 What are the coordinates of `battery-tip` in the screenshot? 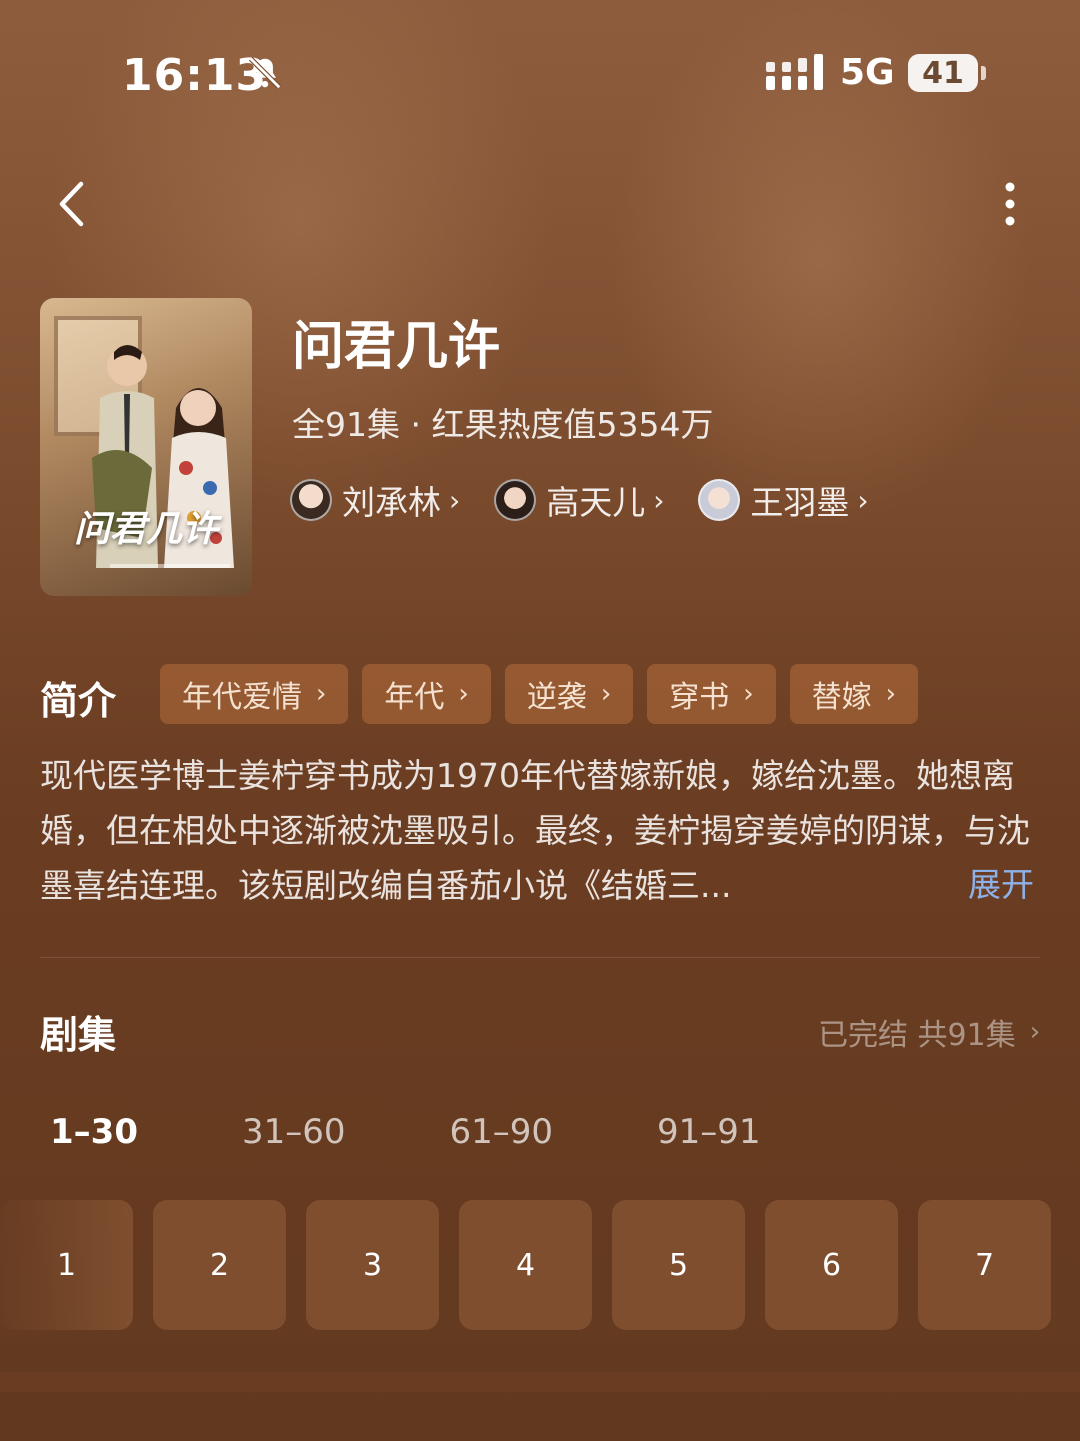 It's located at (983, 73).